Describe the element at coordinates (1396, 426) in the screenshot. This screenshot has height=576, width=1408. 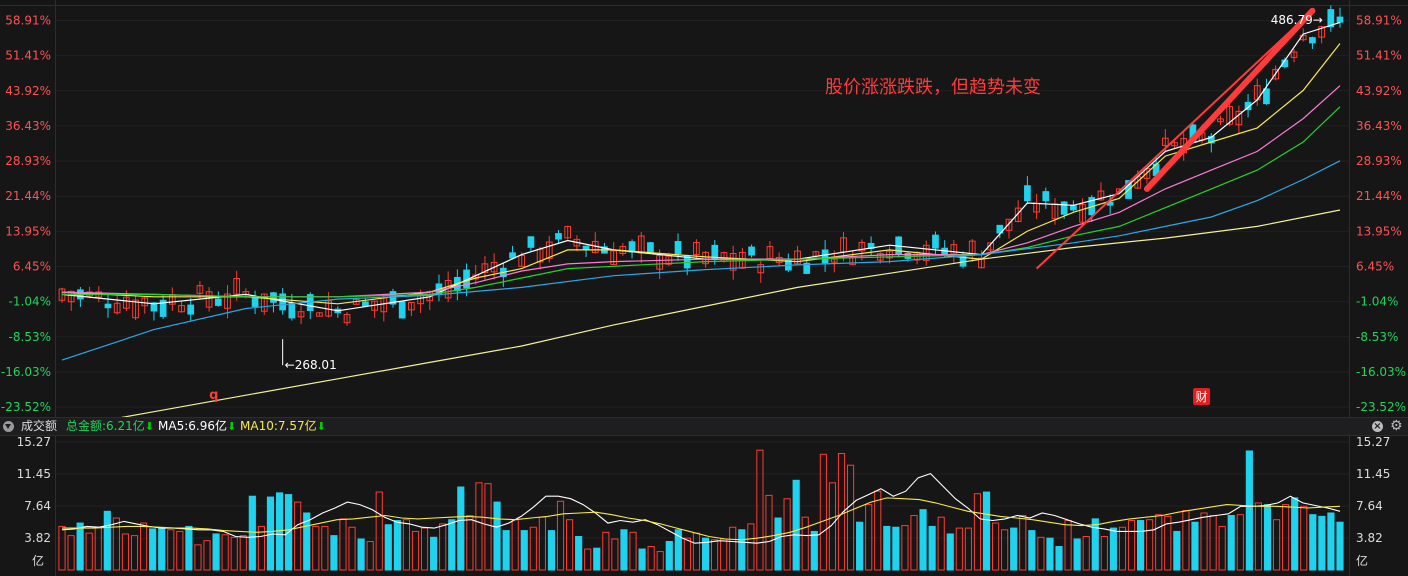
I see `gear-icon: ⚙` at that location.